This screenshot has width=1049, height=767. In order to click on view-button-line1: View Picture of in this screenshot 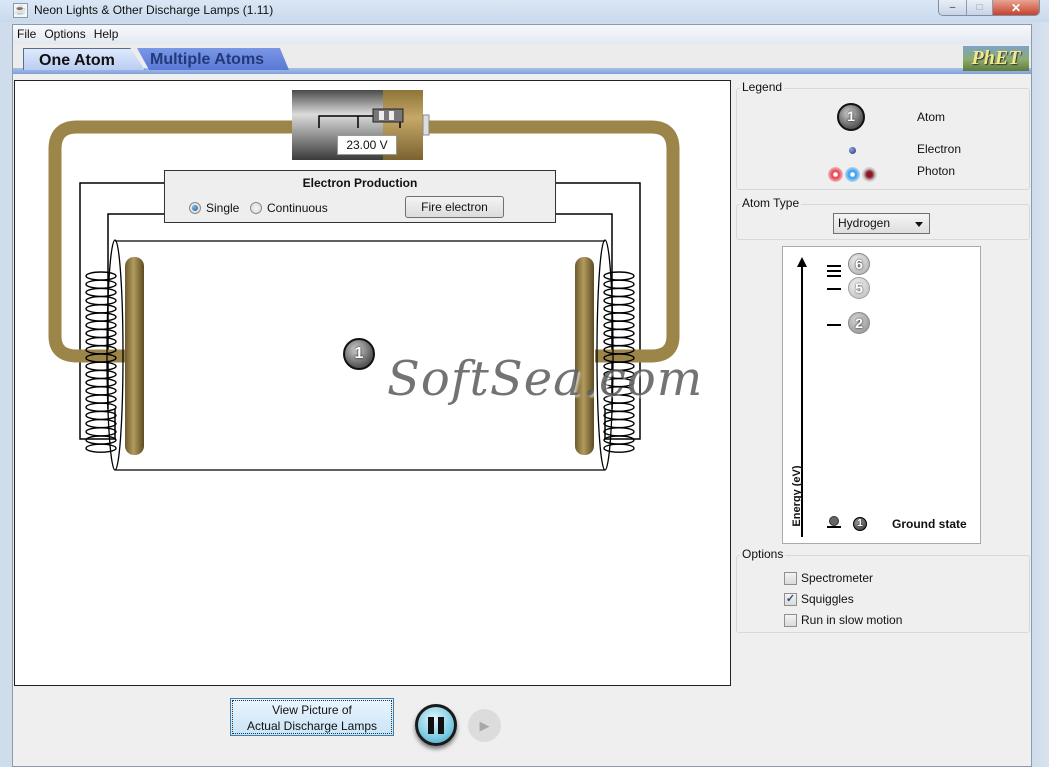, I will do `click(312, 710)`.